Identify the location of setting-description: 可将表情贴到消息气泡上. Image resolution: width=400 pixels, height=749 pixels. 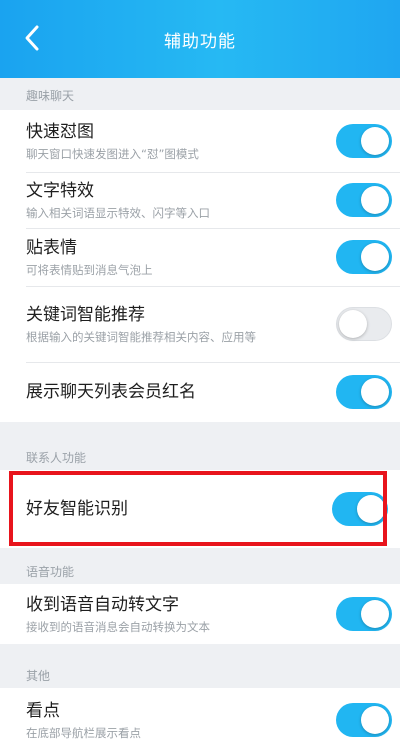
(89, 269).